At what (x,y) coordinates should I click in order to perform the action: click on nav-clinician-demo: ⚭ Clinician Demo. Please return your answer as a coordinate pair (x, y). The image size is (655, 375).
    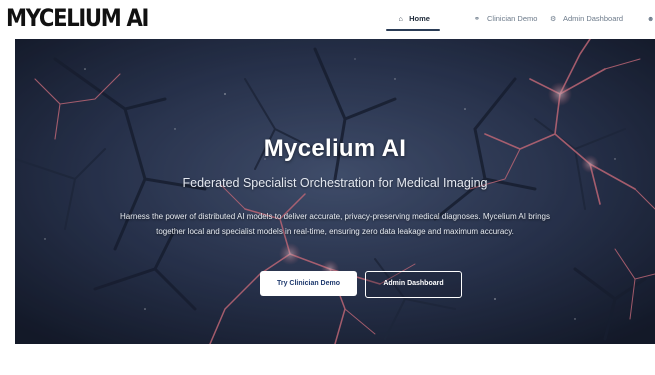
    Looking at the image, I should click on (505, 20).